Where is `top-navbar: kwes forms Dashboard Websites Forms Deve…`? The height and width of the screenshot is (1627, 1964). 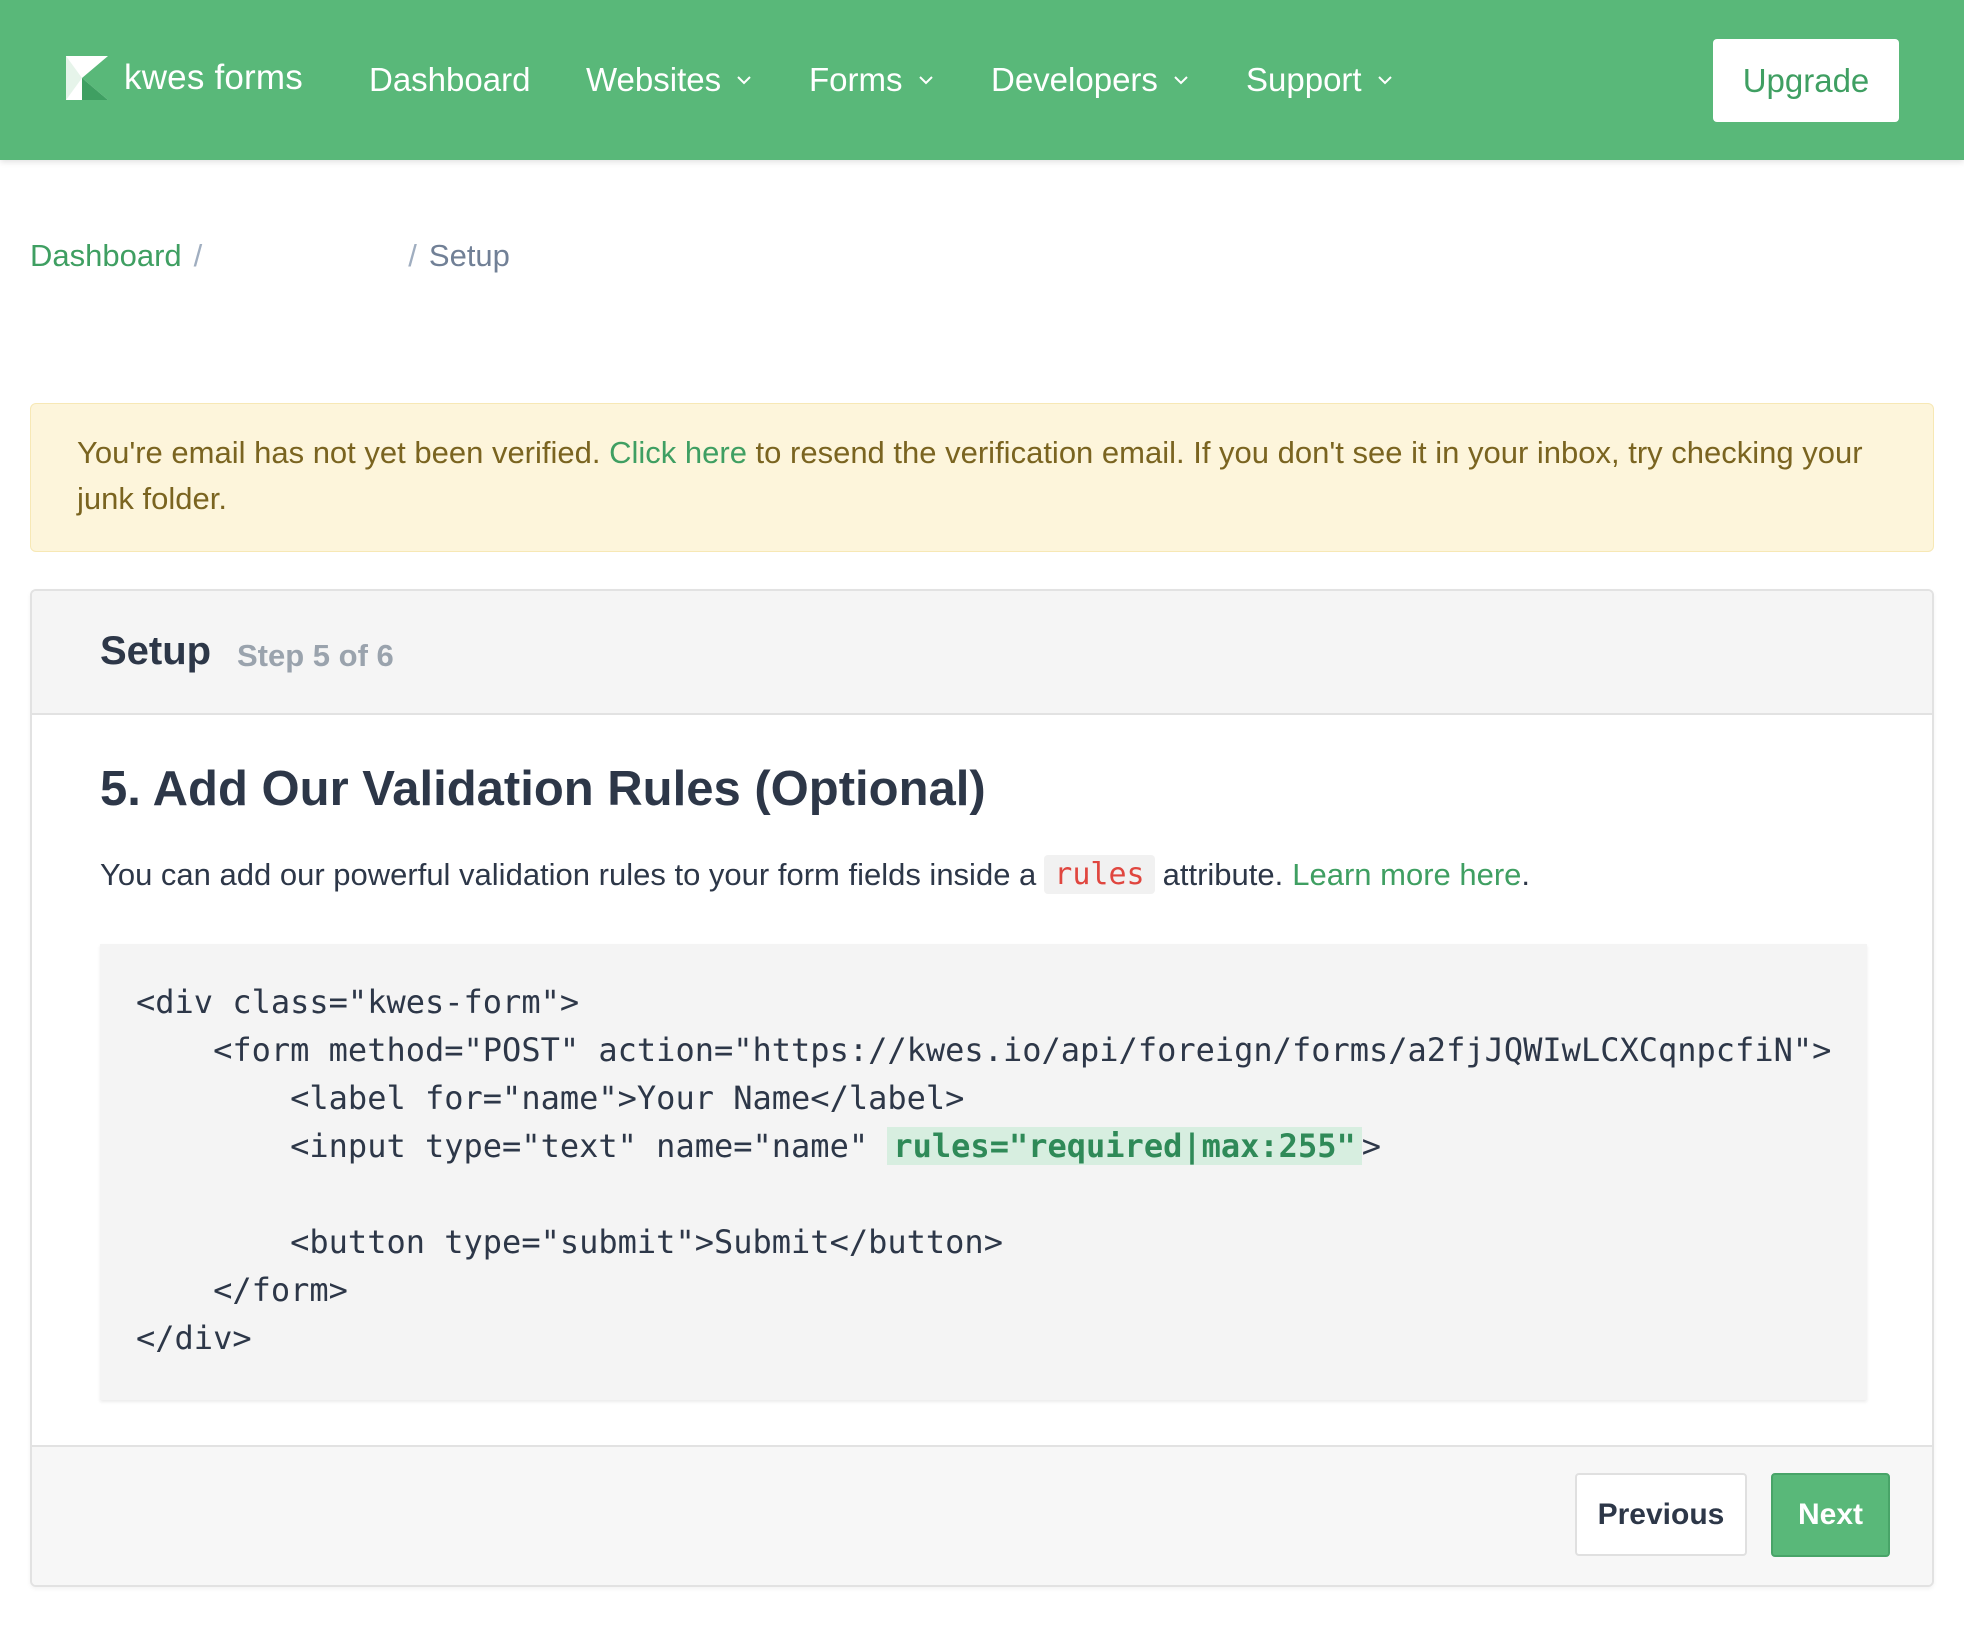
top-navbar: kwes forms Dashboard Websites Forms Deve… is located at coordinates (982, 80).